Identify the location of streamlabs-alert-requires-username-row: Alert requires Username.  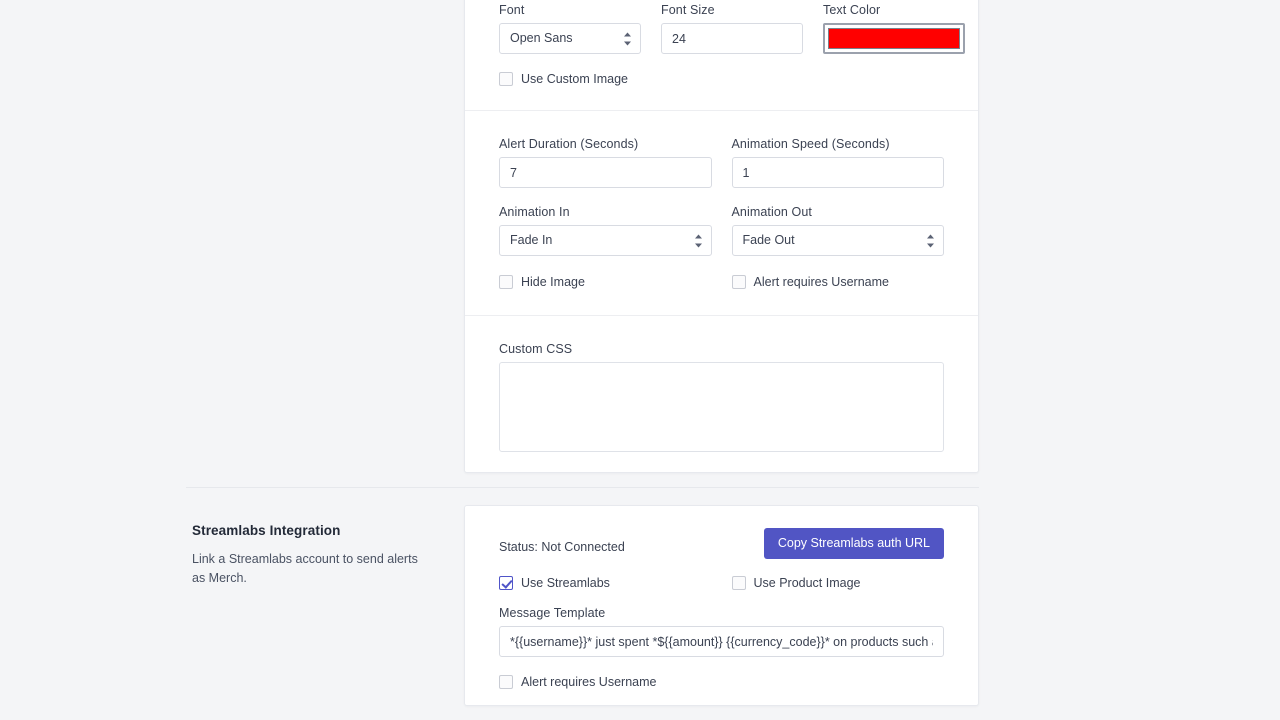
(721, 682).